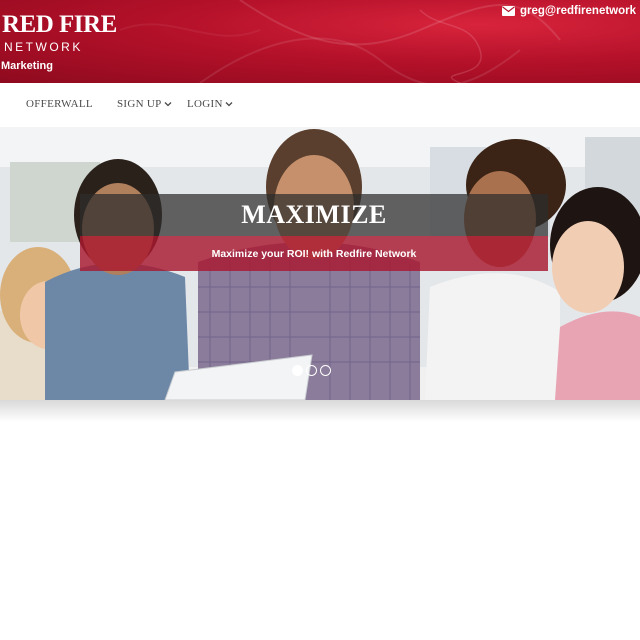 The image size is (640, 640). What do you see at coordinates (205, 104) in the screenshot?
I see `nav-item-label: LOGIN` at bounding box center [205, 104].